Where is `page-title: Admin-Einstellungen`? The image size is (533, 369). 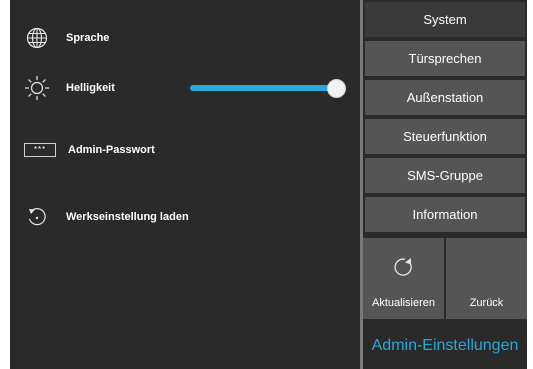 page-title: Admin-Einstellungen is located at coordinates (445, 345).